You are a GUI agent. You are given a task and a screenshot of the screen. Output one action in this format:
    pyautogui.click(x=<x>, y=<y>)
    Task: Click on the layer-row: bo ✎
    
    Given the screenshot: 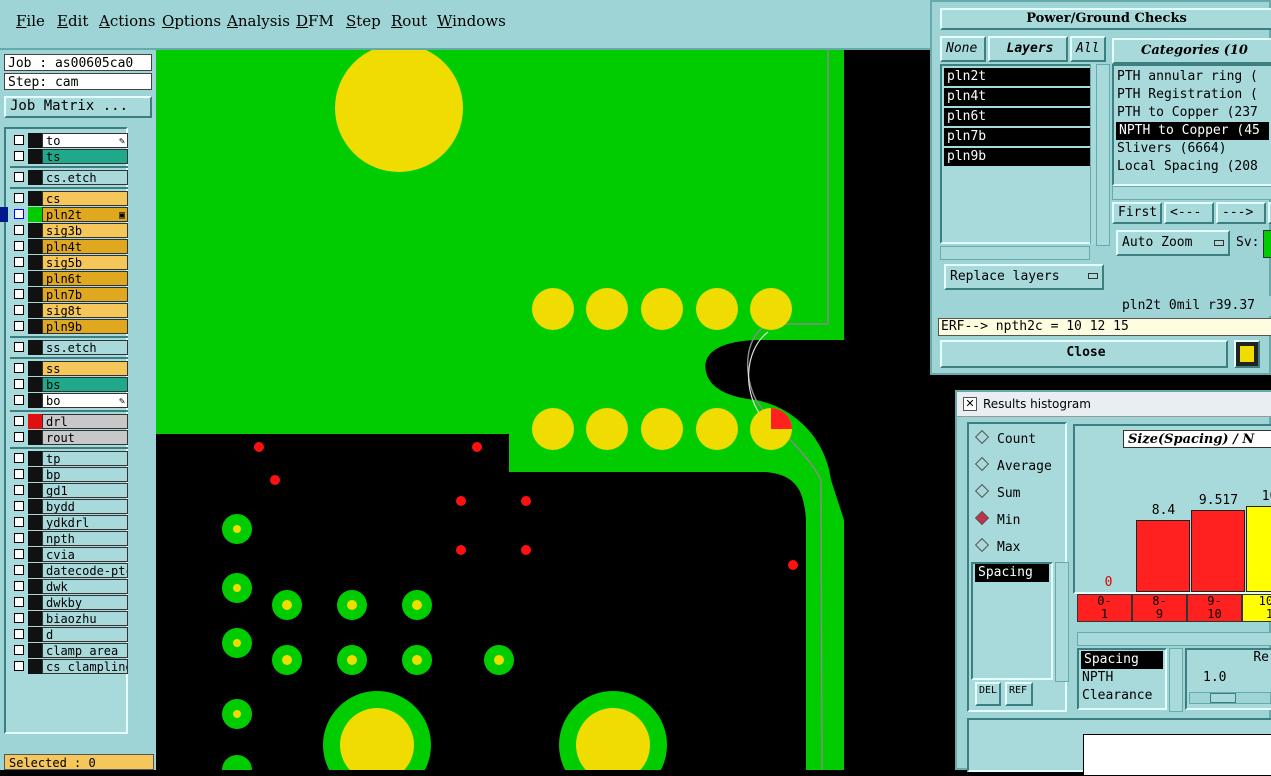 What is the action you would take?
    pyautogui.click(x=69, y=400)
    